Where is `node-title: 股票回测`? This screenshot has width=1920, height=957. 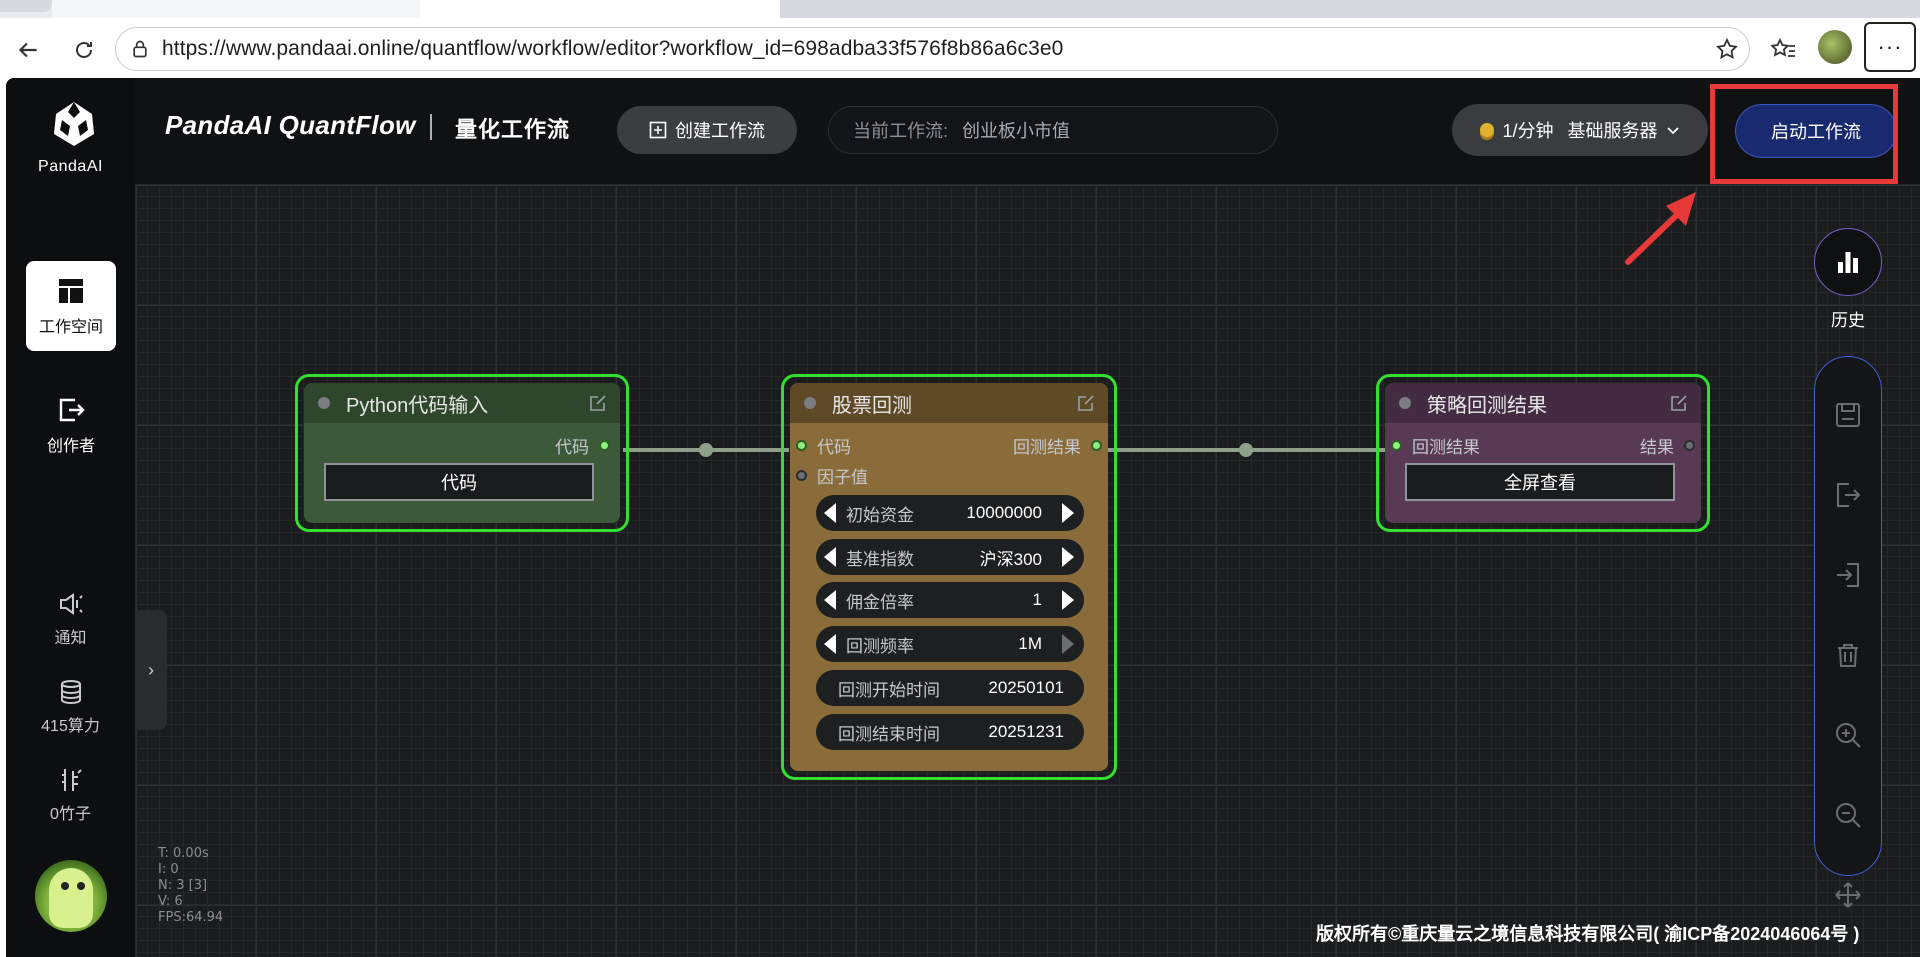
node-title: 股票回测 is located at coordinates (872, 405).